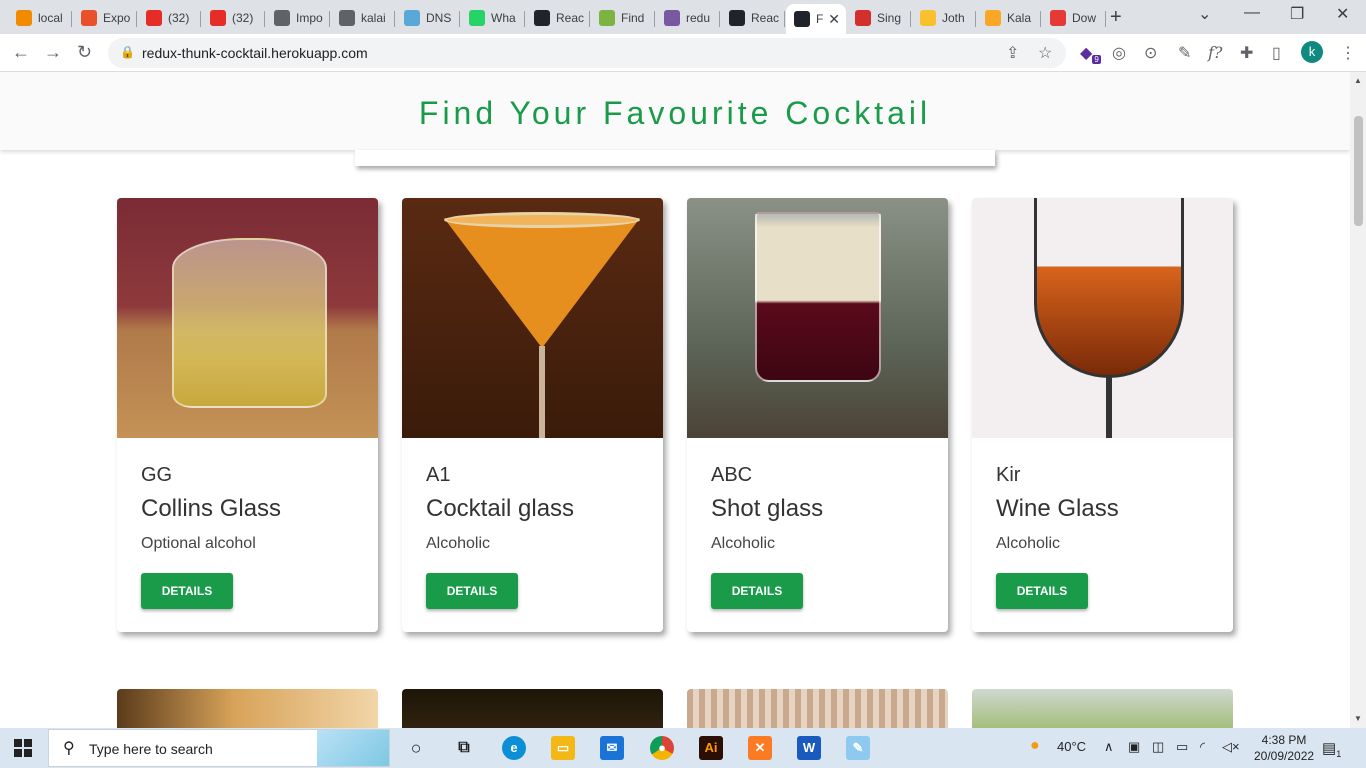  What do you see at coordinates (40, 18) in the screenshot?
I see `browser-tab: local` at bounding box center [40, 18].